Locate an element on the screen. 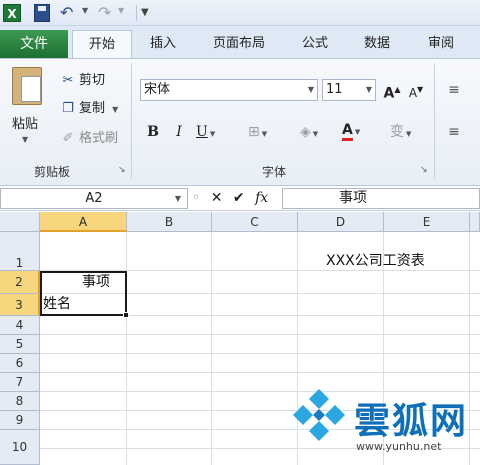 The image size is (480, 465). paste-button-label: 粘贴 is located at coordinates (25, 122).